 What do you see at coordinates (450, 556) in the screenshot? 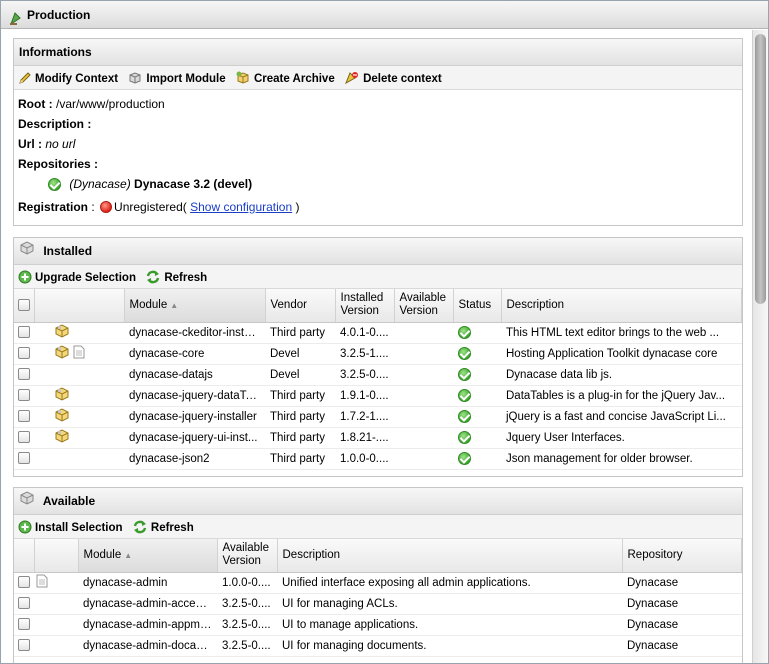
I see `available-description-column-header: Description` at bounding box center [450, 556].